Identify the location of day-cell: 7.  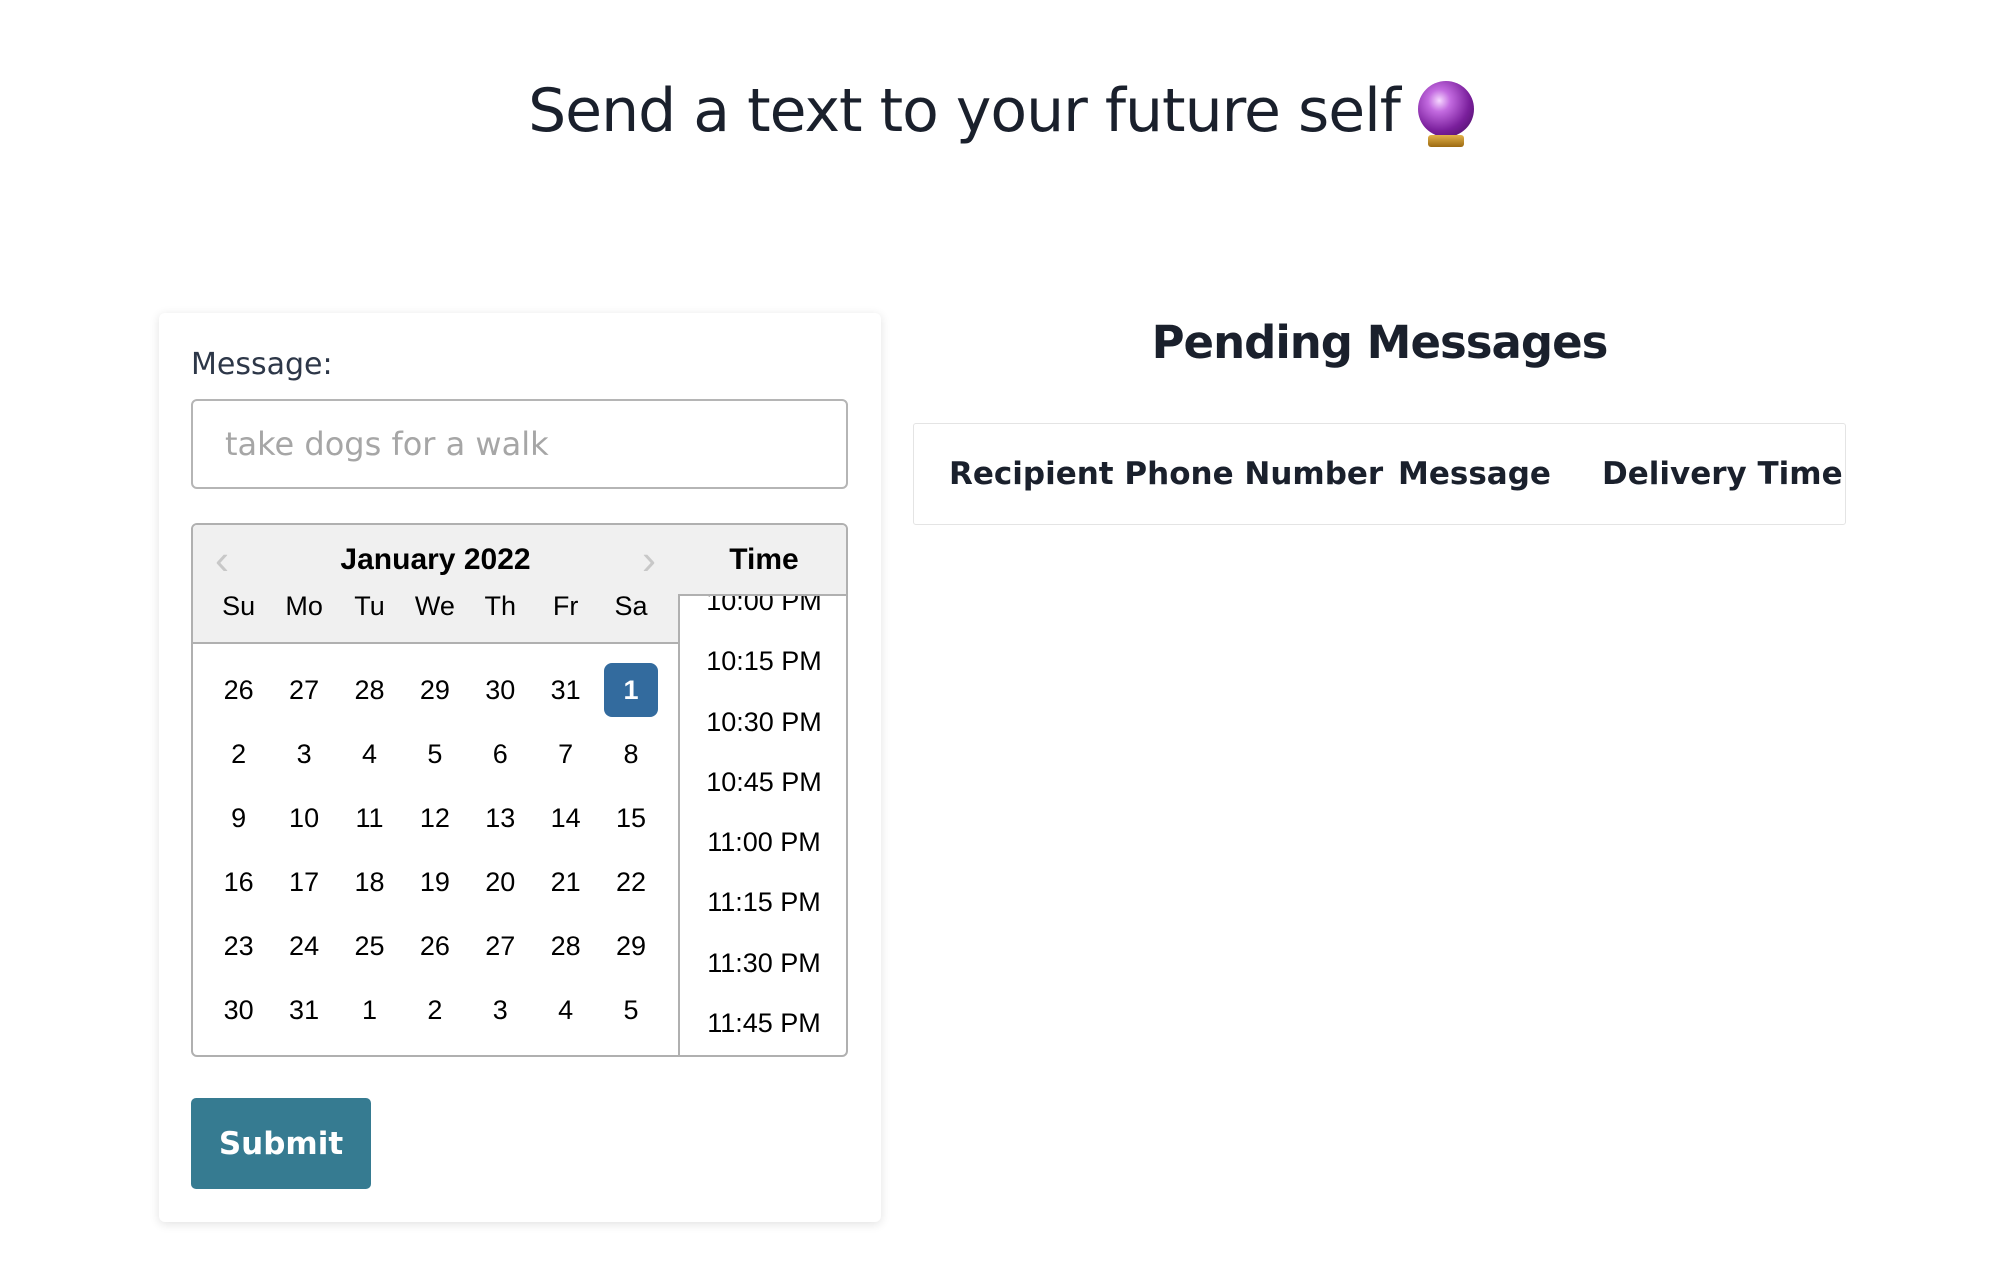
(565, 754).